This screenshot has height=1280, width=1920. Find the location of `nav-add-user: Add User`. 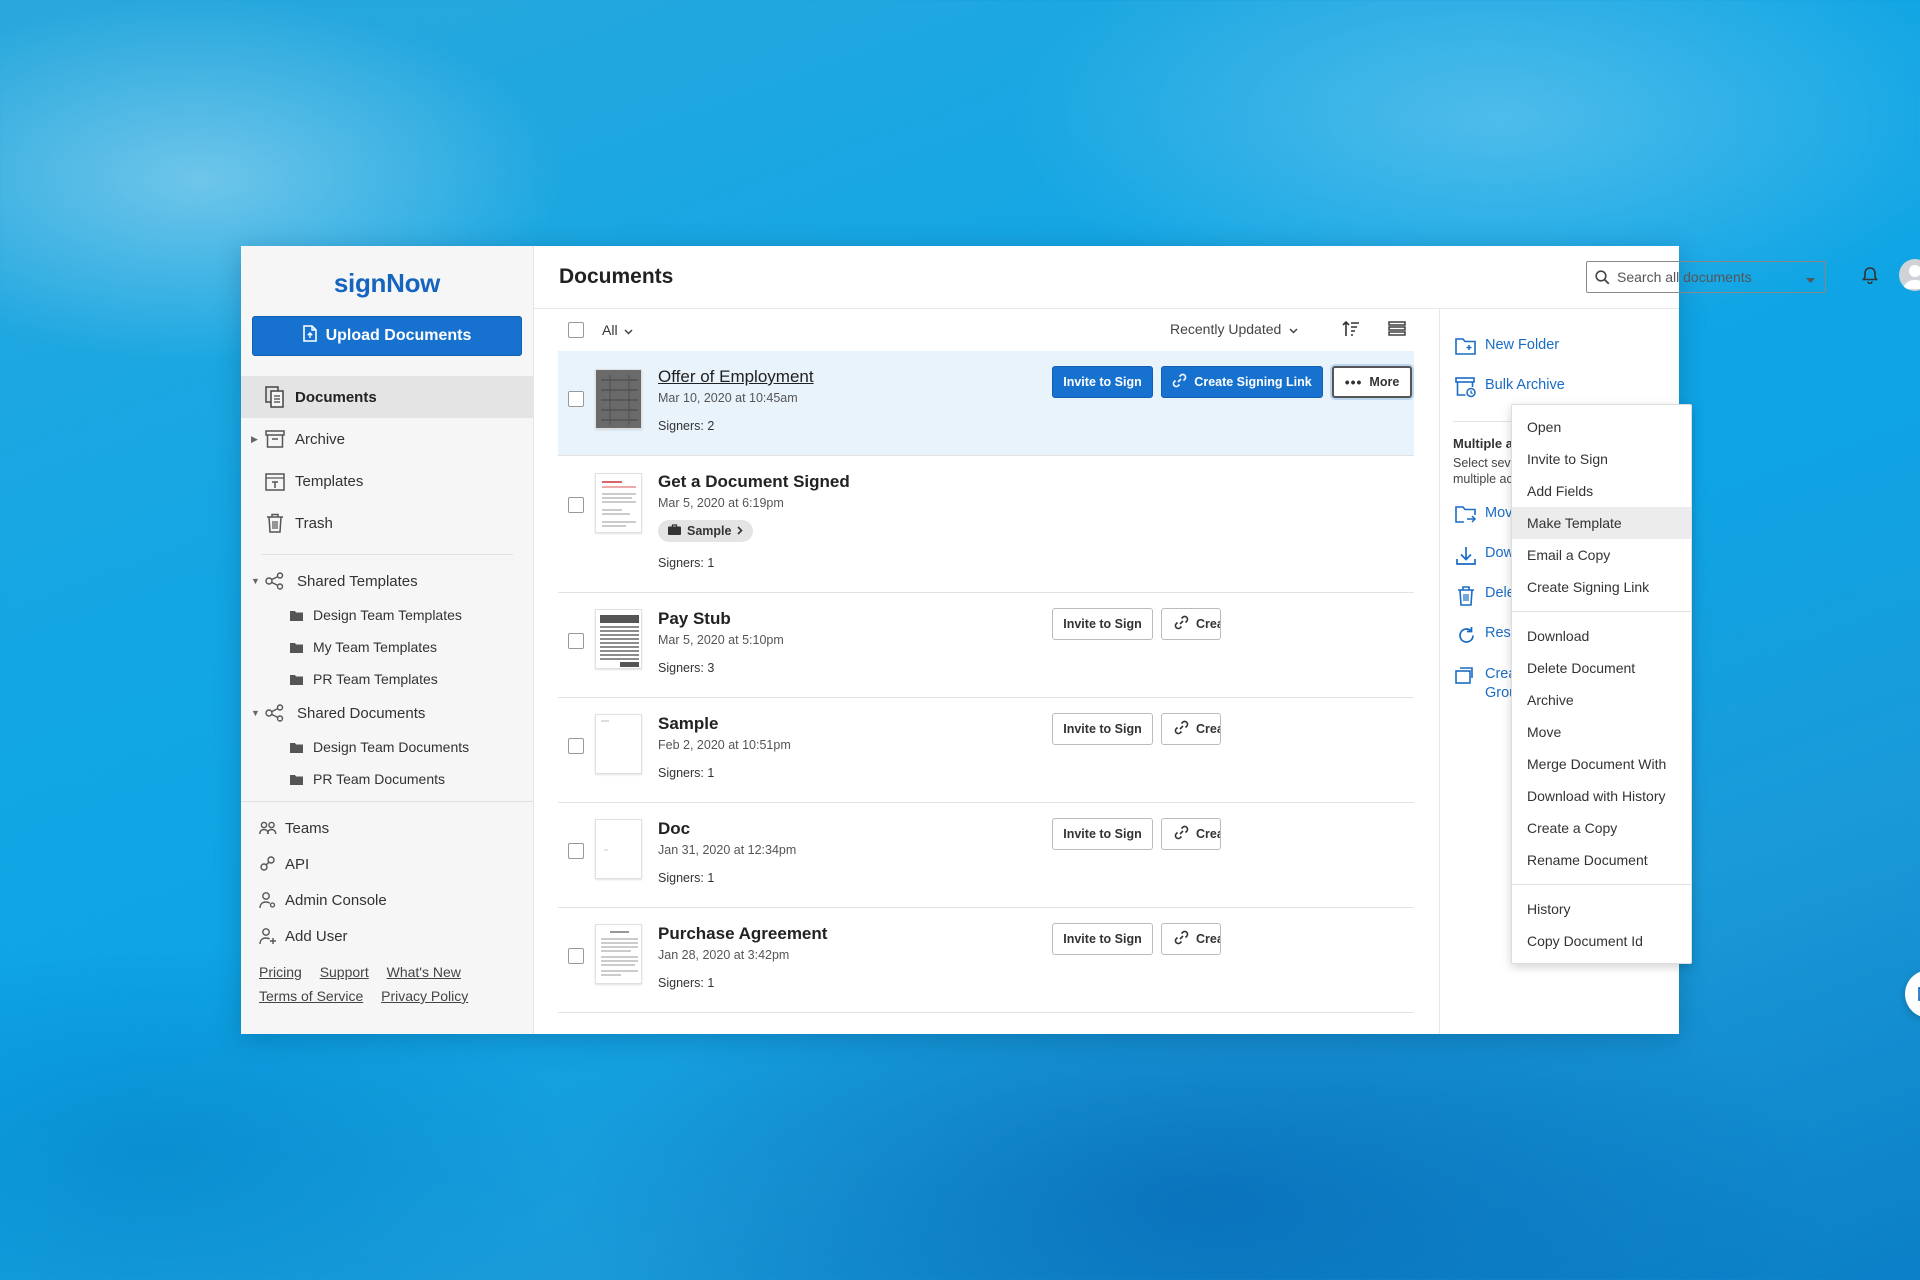

nav-add-user: Add User is located at coordinates (387, 936).